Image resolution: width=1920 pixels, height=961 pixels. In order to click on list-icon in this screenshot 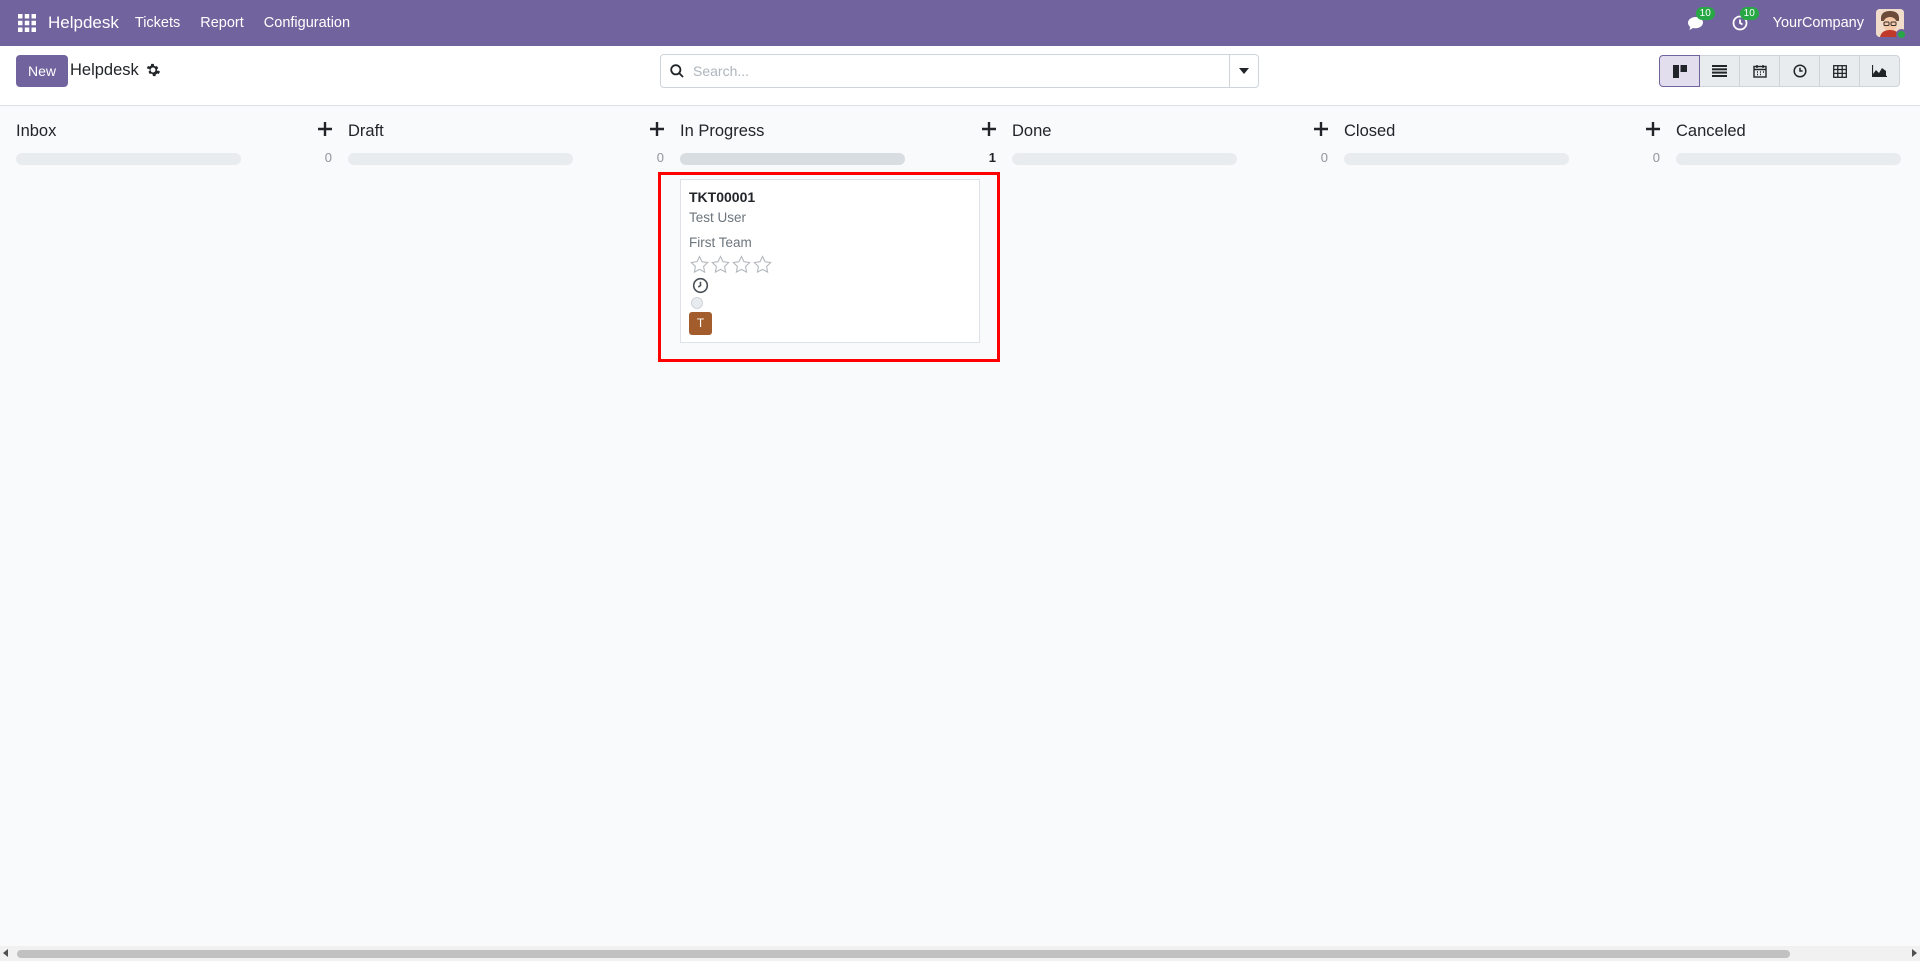, I will do `click(1719, 71)`.